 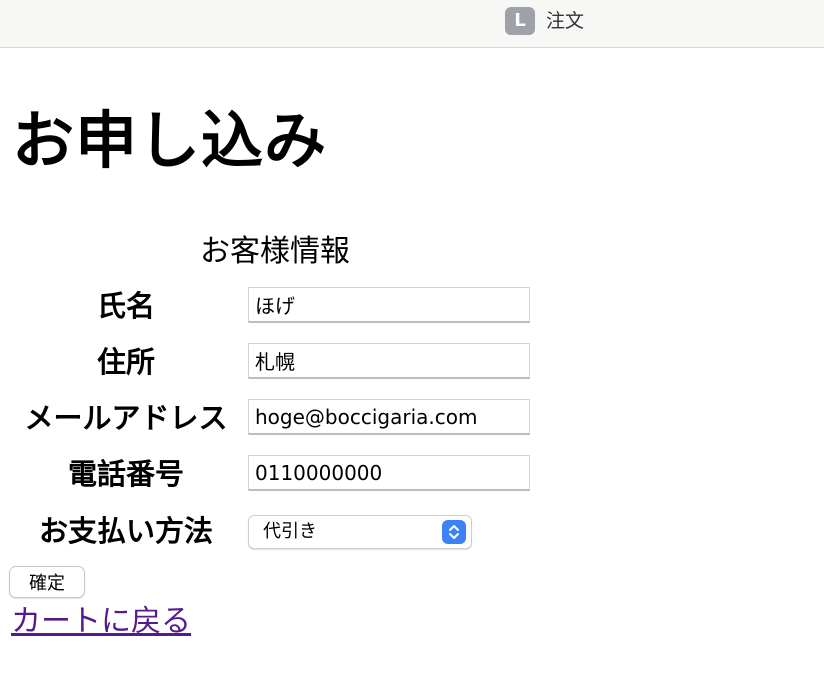 What do you see at coordinates (125, 306) in the screenshot?
I see `name-label: 氏名` at bounding box center [125, 306].